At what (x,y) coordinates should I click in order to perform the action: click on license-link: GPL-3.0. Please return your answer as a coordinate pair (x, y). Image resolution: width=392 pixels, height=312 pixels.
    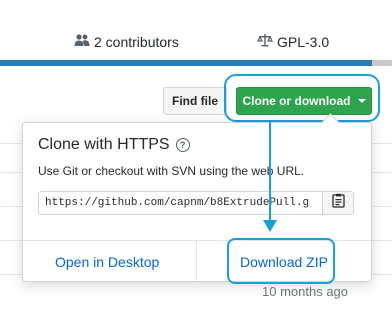
    Looking at the image, I should click on (293, 41).